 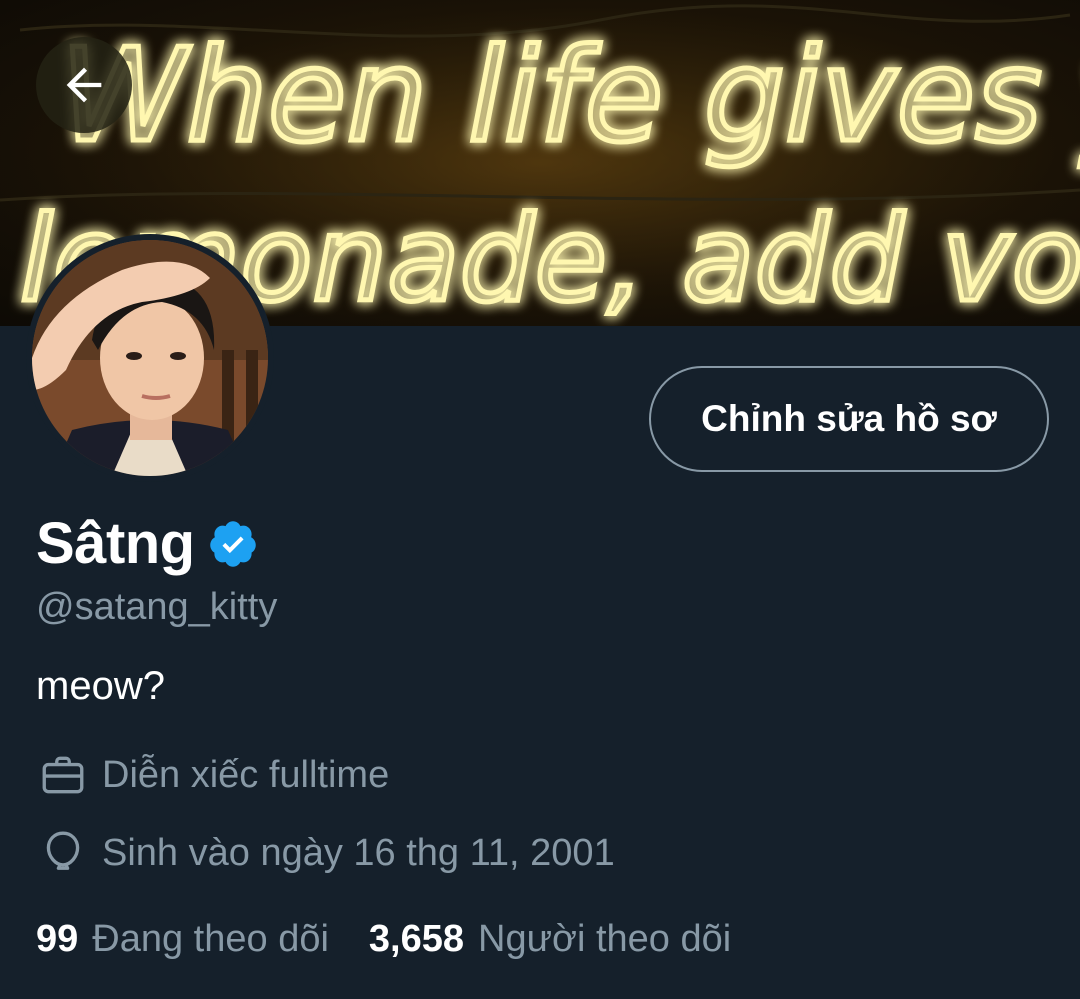 What do you see at coordinates (63, 853) in the screenshot?
I see `balloon-icon` at bounding box center [63, 853].